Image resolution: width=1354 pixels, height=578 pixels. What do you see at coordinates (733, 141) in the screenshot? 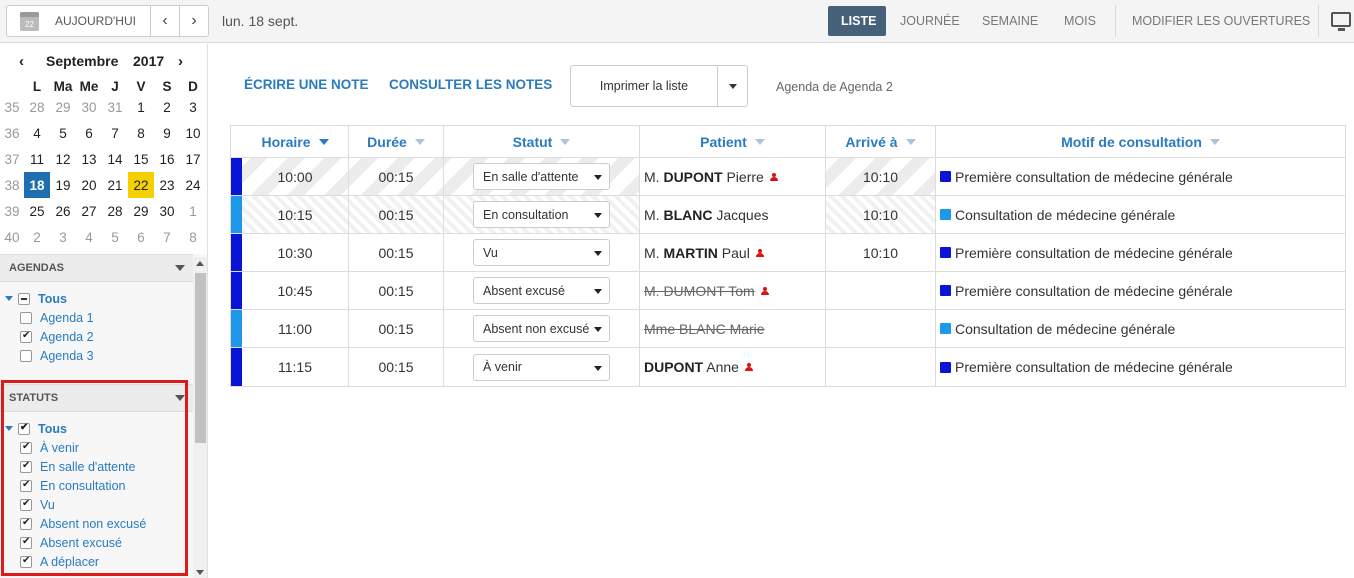
I see `column-header-patient: Patient` at bounding box center [733, 141].